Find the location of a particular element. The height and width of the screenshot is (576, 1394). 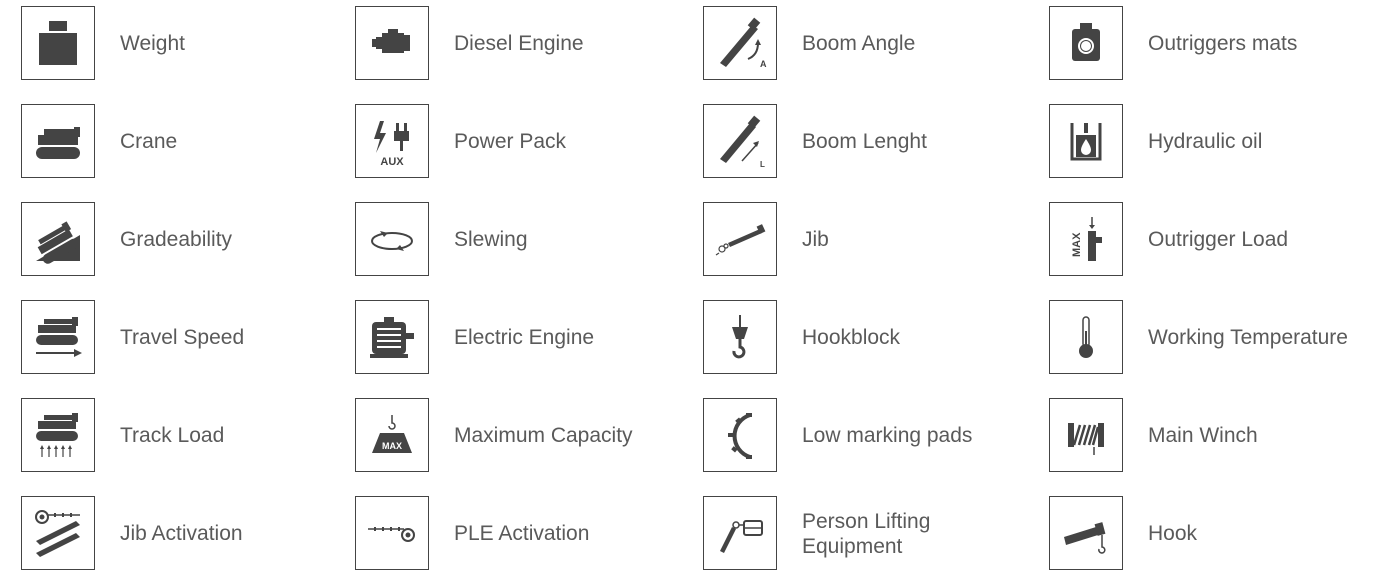

jib-icon is located at coordinates (740, 240).